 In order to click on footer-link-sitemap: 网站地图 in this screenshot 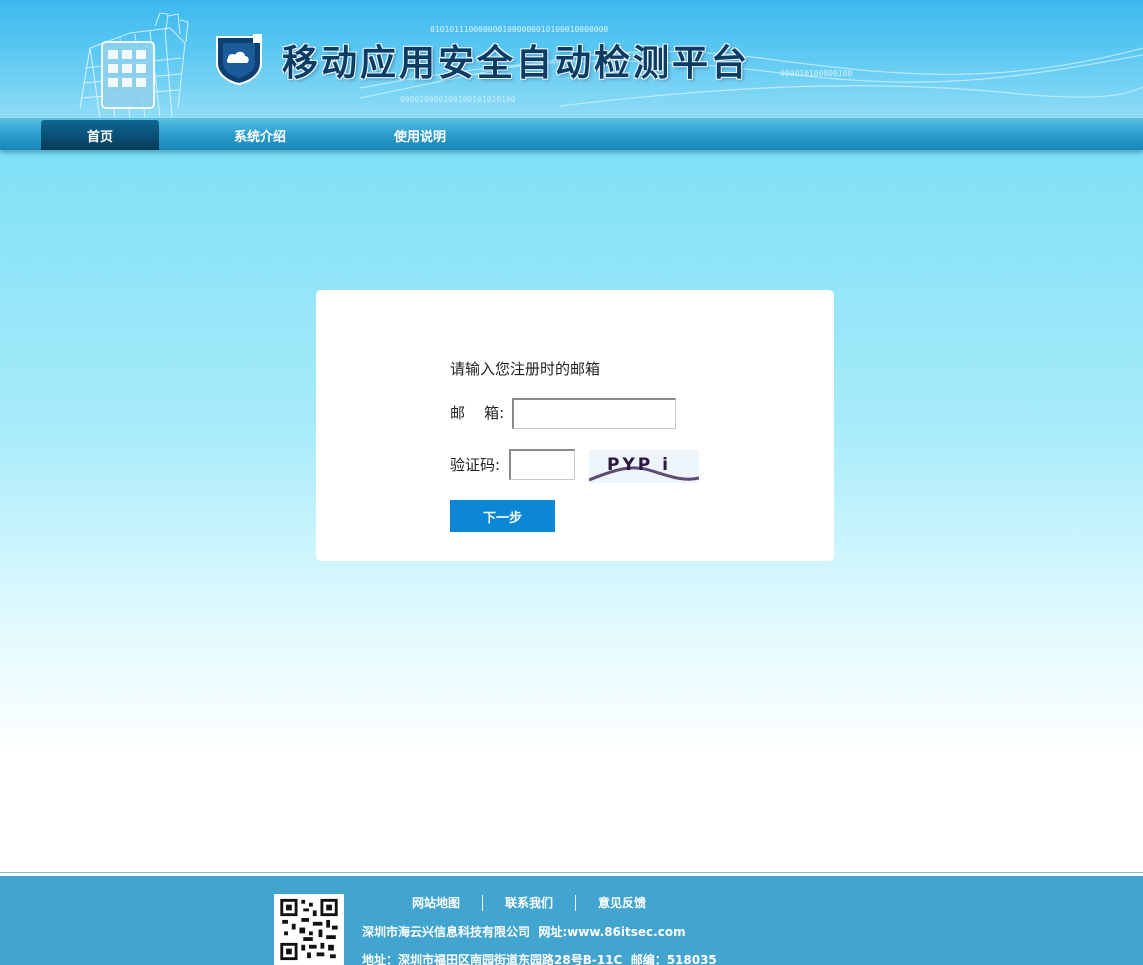, I will do `click(436, 903)`.